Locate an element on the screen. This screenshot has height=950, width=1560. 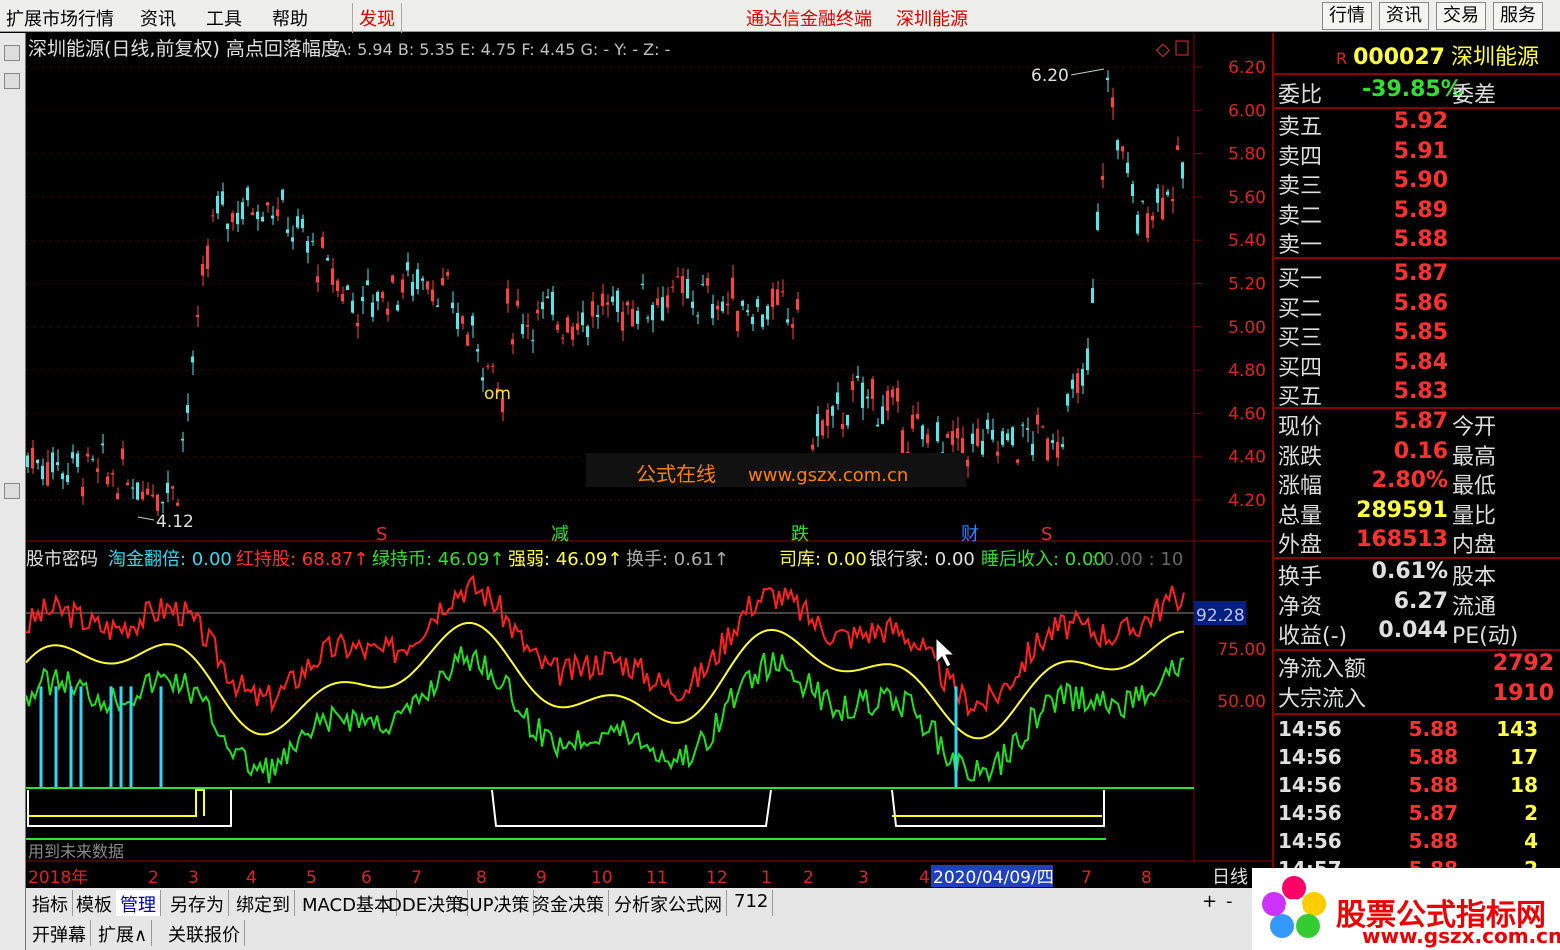
tab-3: 另存为 is located at coordinates (197, 903).